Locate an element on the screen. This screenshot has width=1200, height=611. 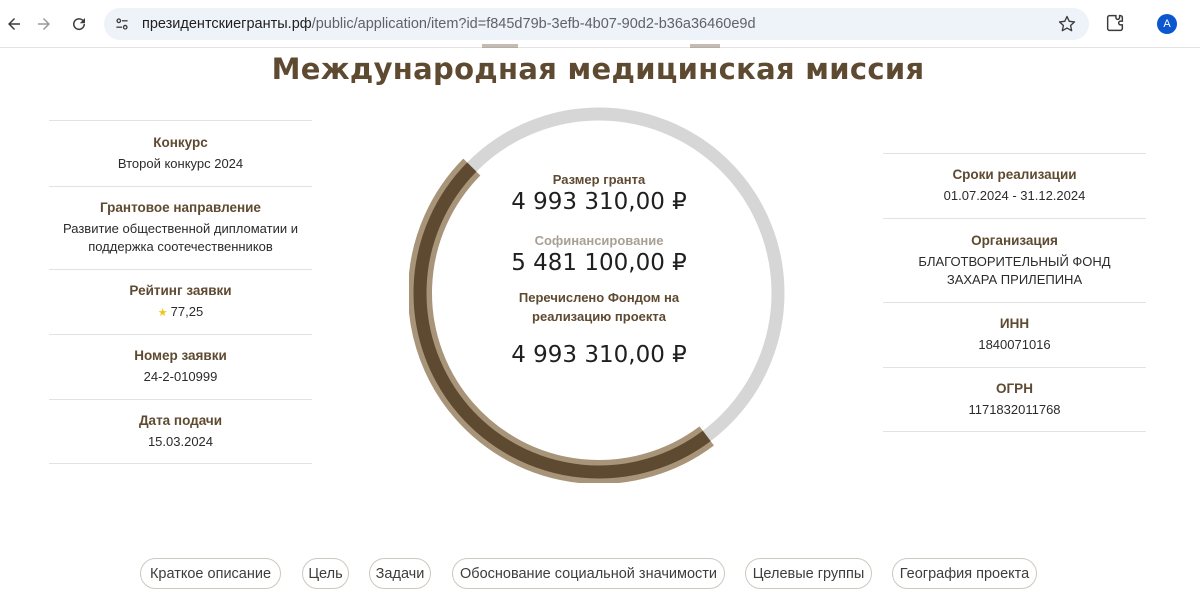
star-icon: ★ is located at coordinates (162, 312).